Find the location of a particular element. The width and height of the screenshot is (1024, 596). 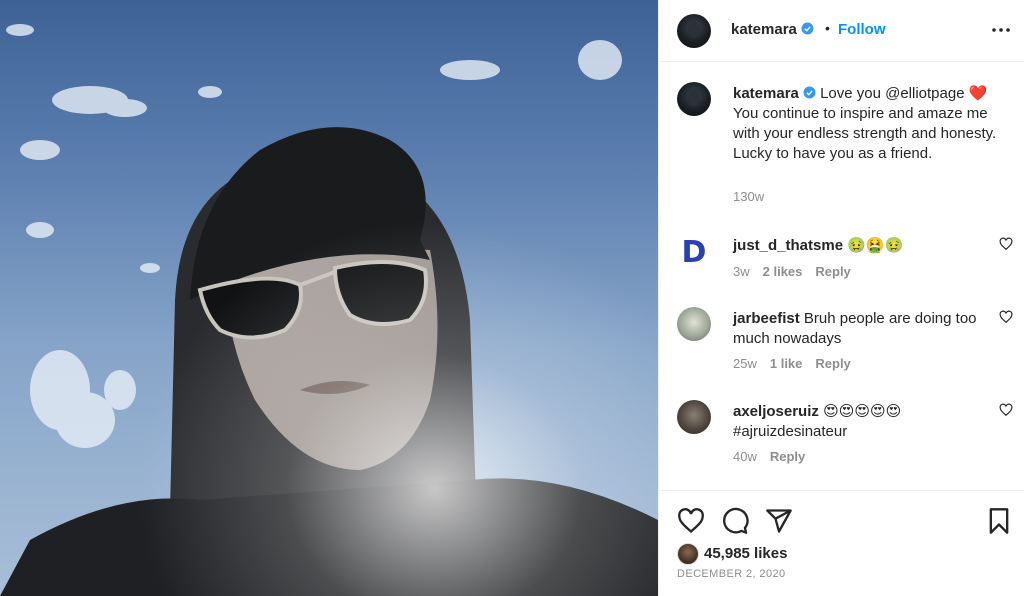

post-actions: 45,985 likes DECEMBER 2, 2020 is located at coordinates (841, 543).